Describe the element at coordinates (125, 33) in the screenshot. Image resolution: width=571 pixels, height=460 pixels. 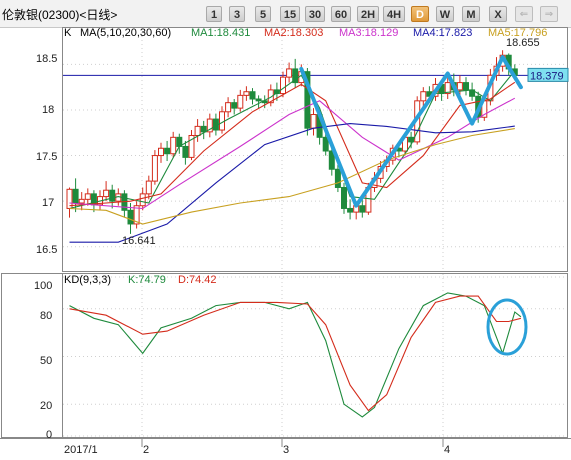
I see `ma-params-label: MA(5,10,20,30,60)` at that location.